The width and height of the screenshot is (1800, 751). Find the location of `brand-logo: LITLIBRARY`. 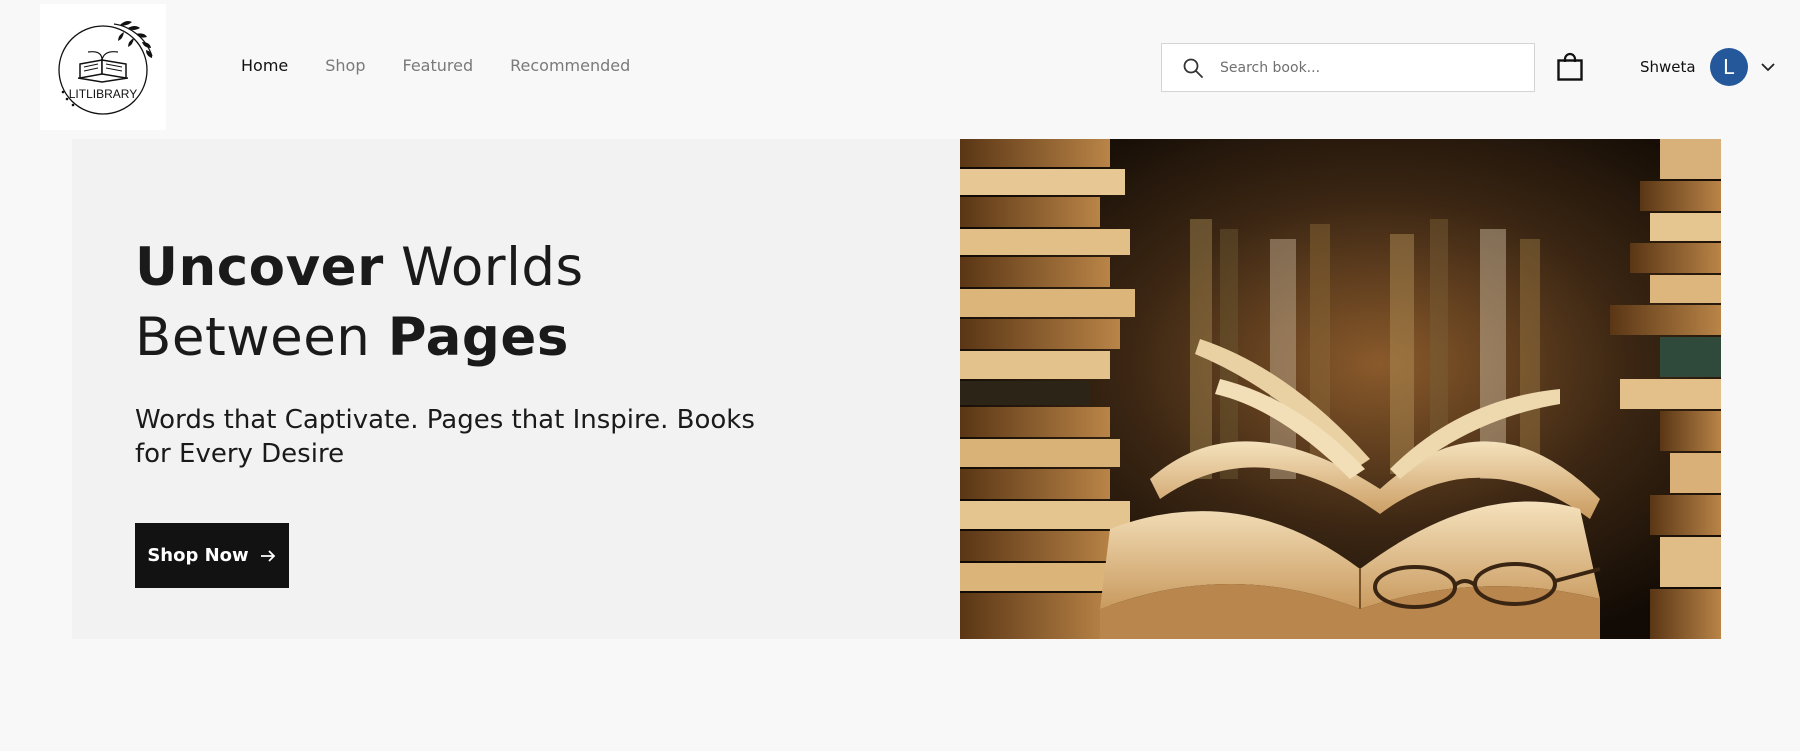

brand-logo: LITLIBRARY is located at coordinates (103, 67).